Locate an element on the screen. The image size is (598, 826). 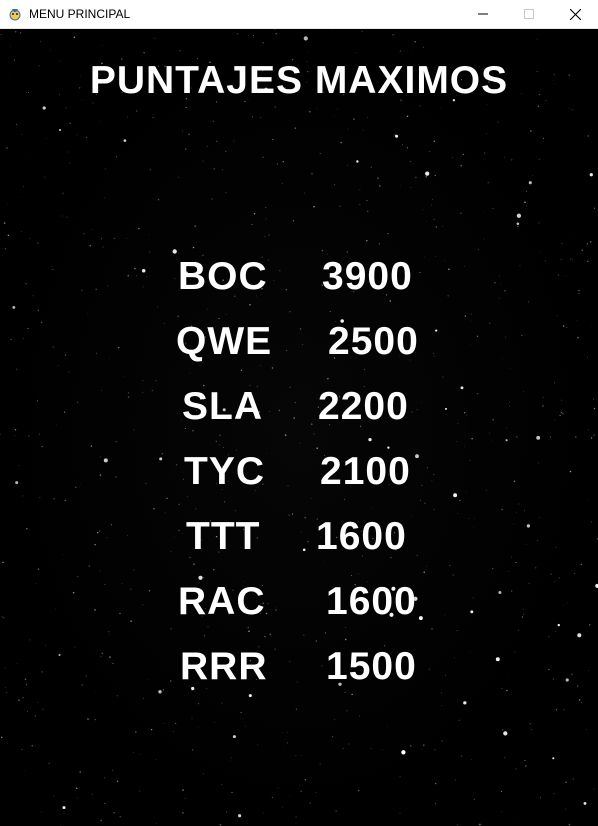
minimize-button is located at coordinates (483, 14).